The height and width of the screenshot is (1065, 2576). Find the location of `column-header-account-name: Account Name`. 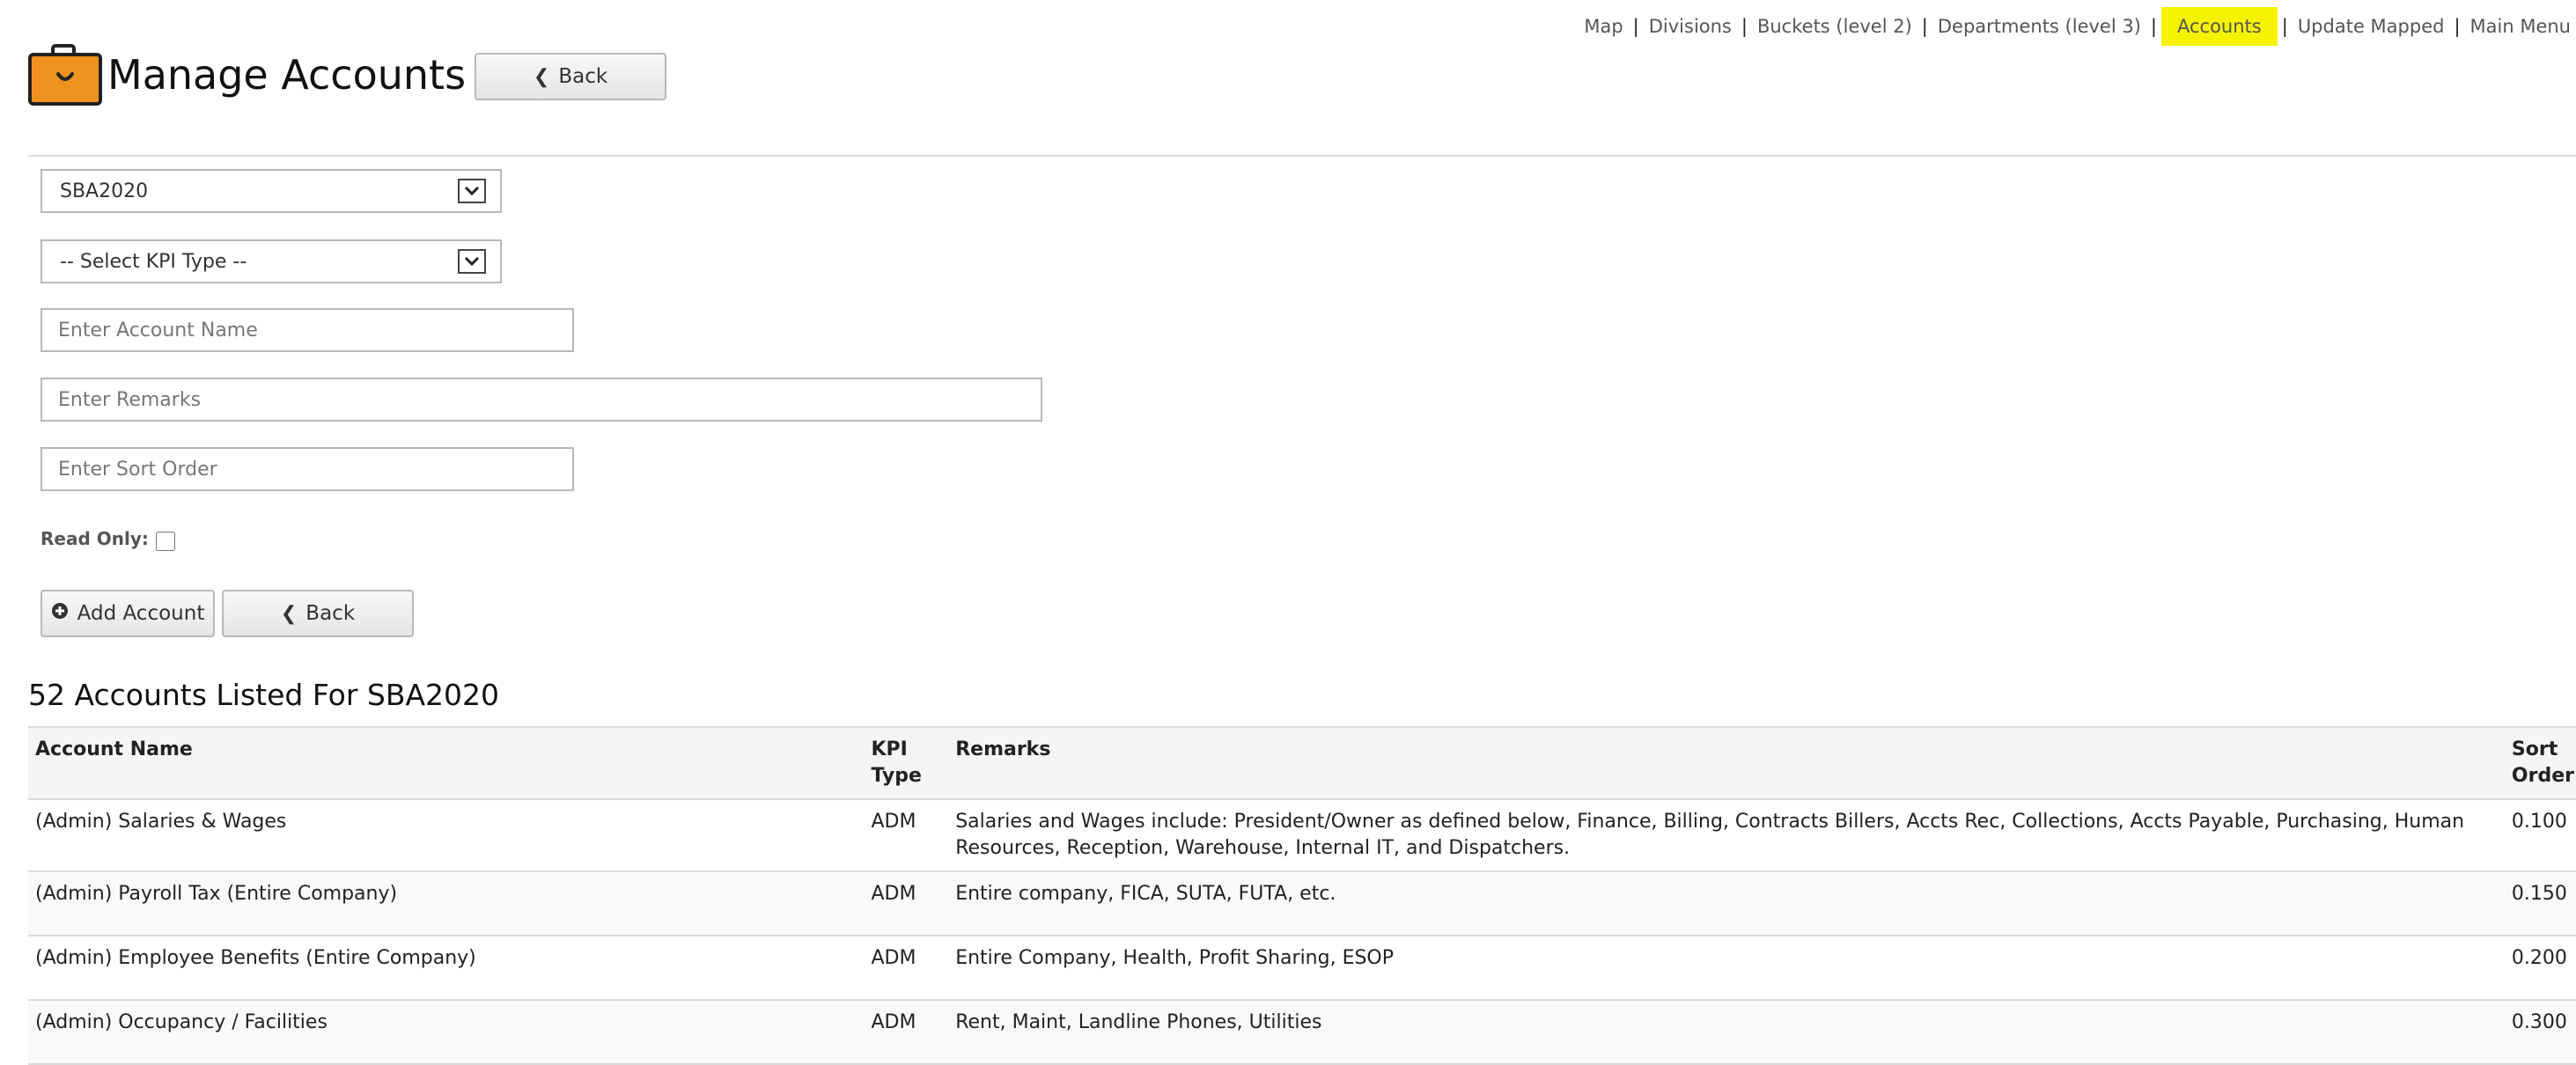

column-header-account-name: Account Name is located at coordinates (447, 763).